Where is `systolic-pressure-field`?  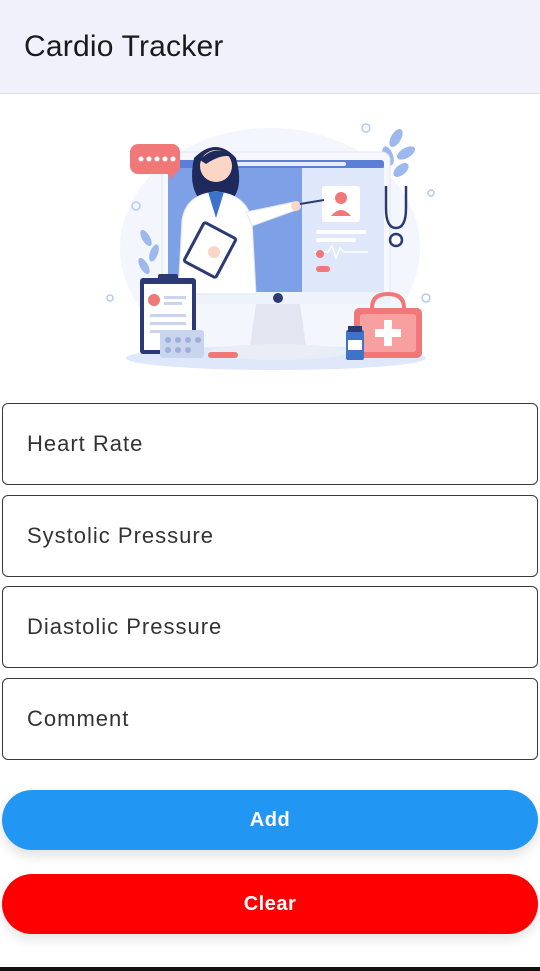
systolic-pressure-field is located at coordinates (270, 536).